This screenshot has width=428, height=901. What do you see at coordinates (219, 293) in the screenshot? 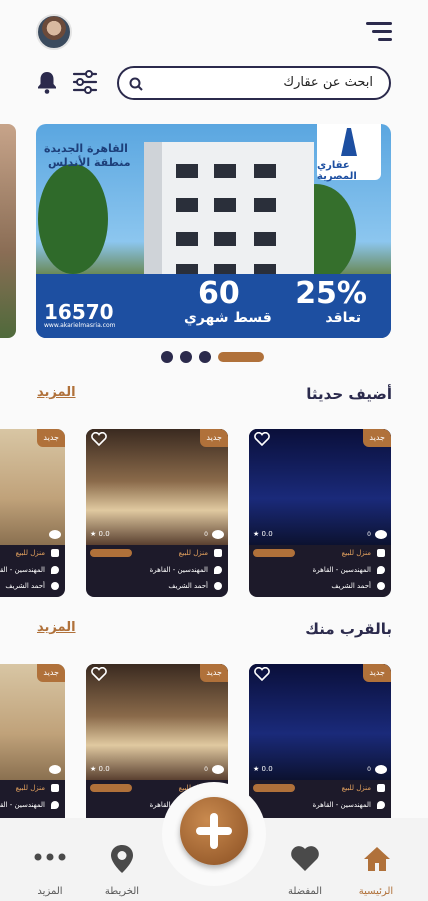
I see `banner-installment-value: 60` at bounding box center [219, 293].